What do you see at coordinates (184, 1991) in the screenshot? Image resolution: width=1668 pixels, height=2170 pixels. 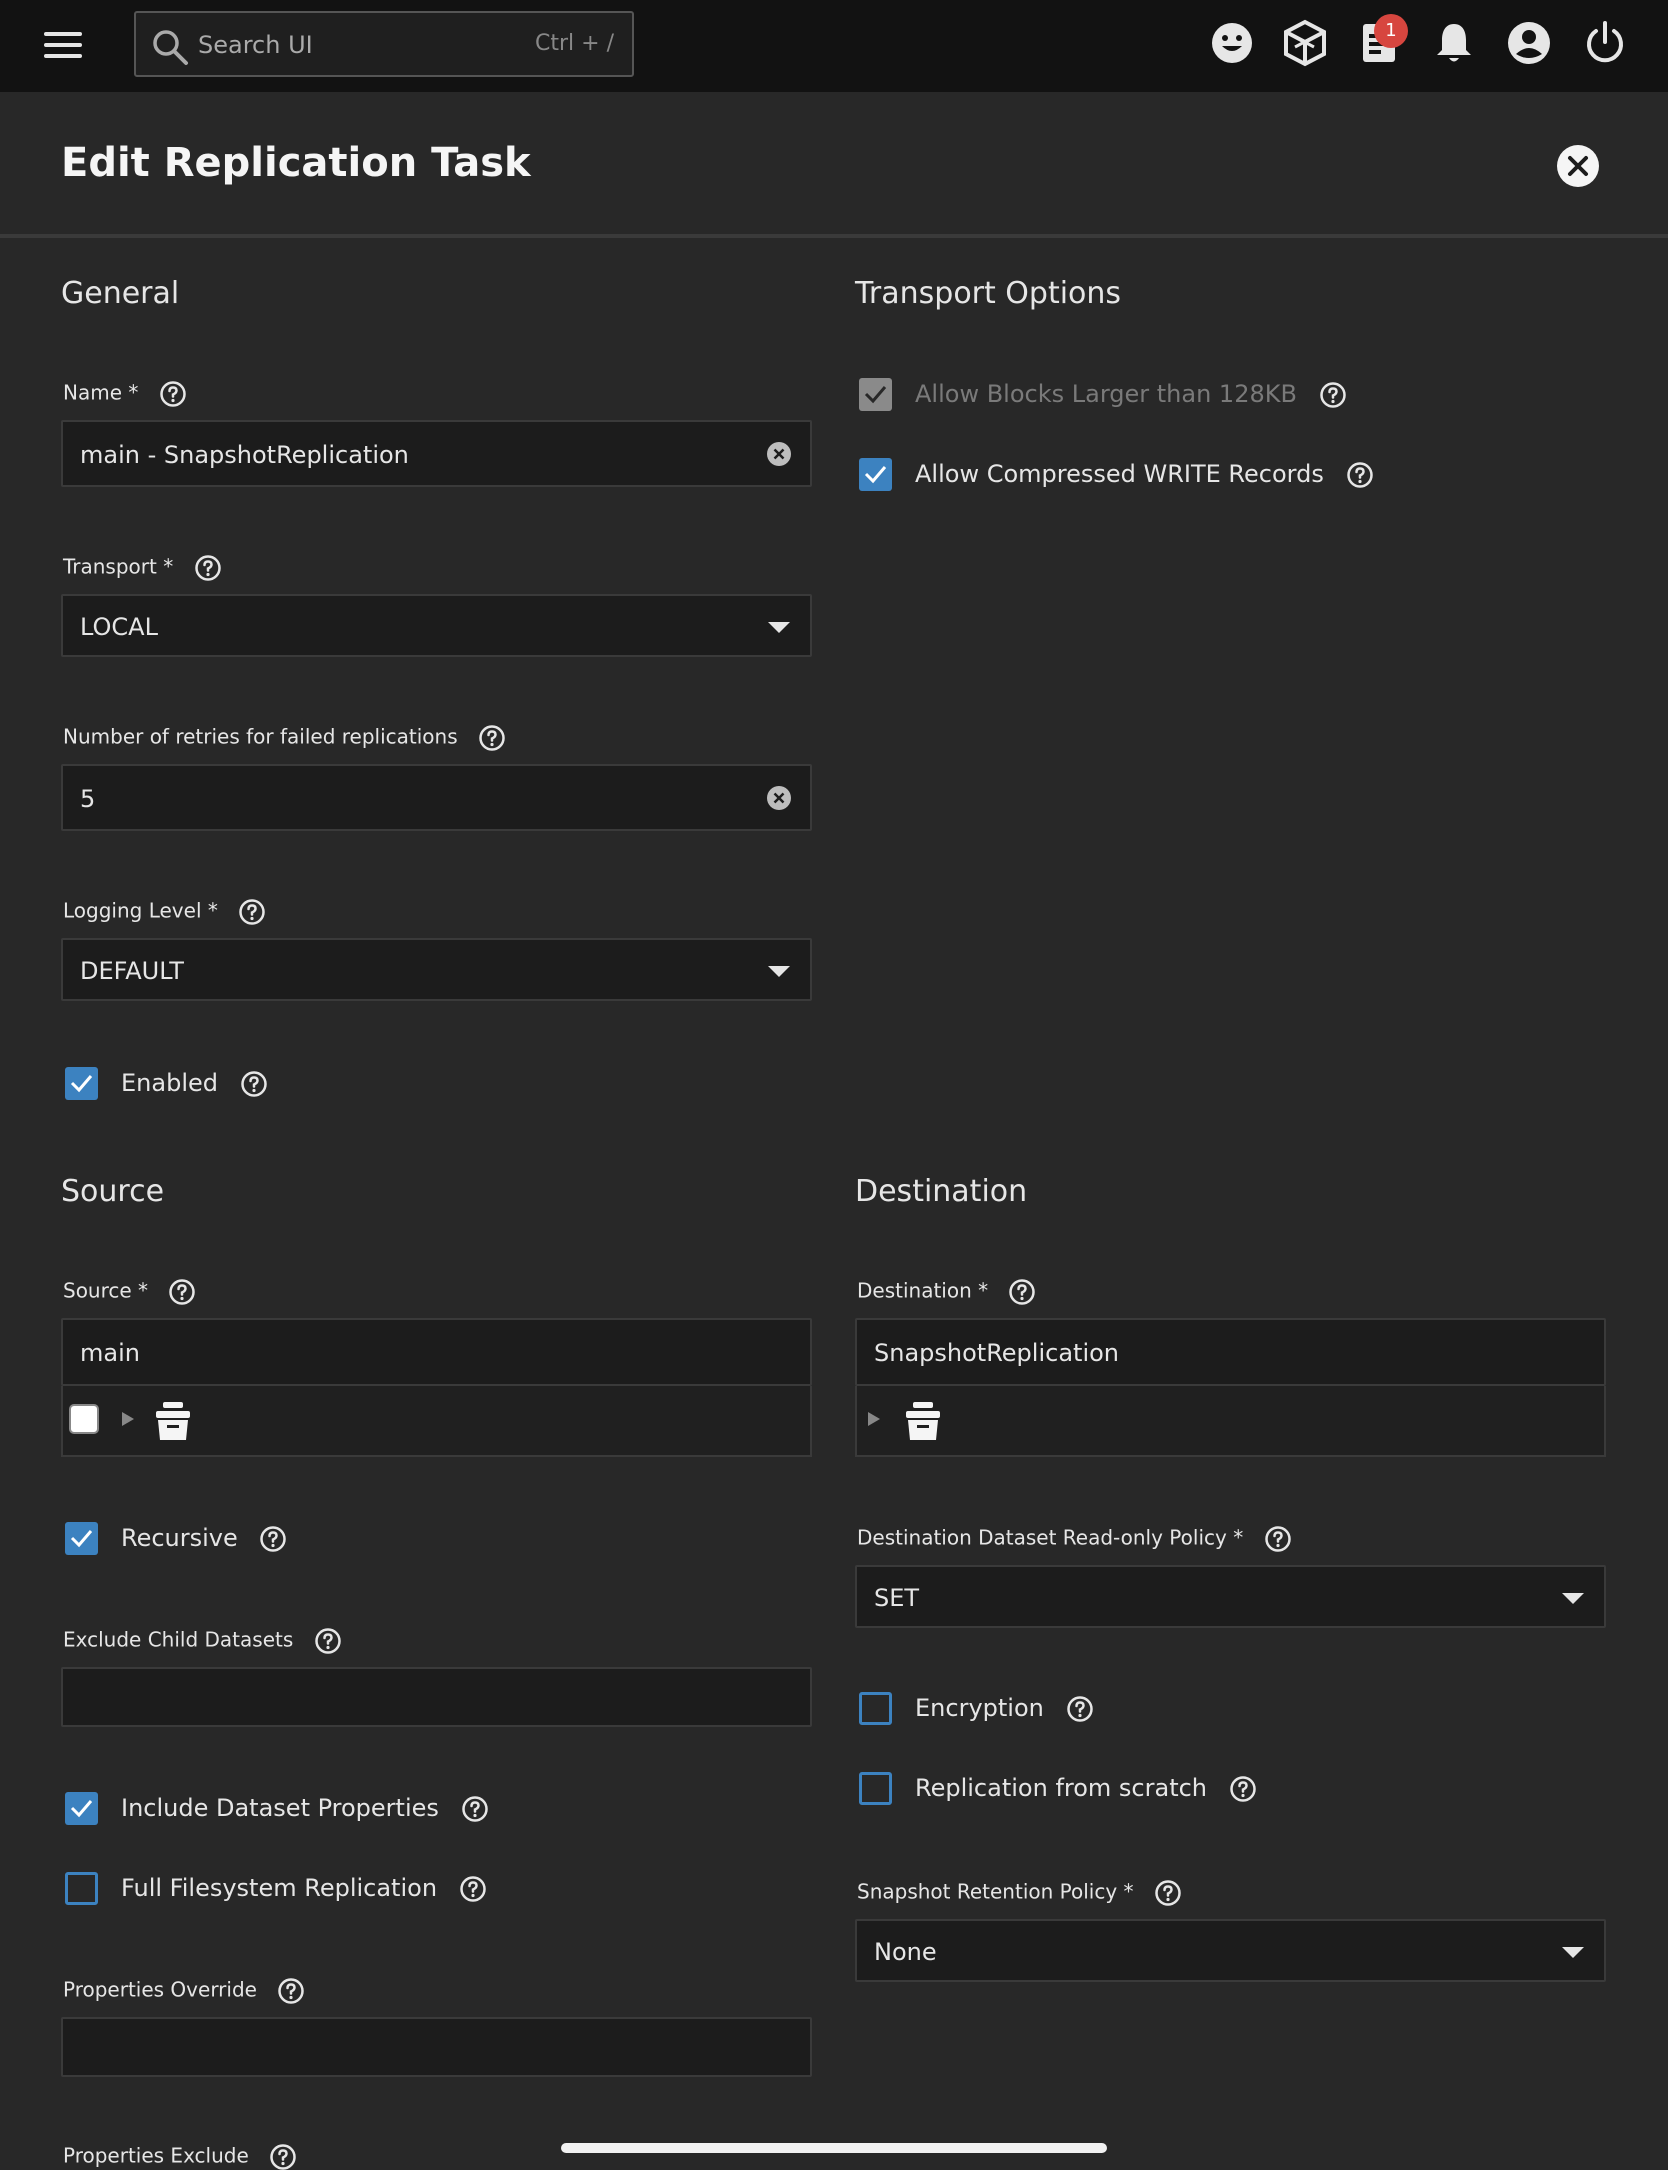 I see `properties-override-label: Properties Override` at bounding box center [184, 1991].